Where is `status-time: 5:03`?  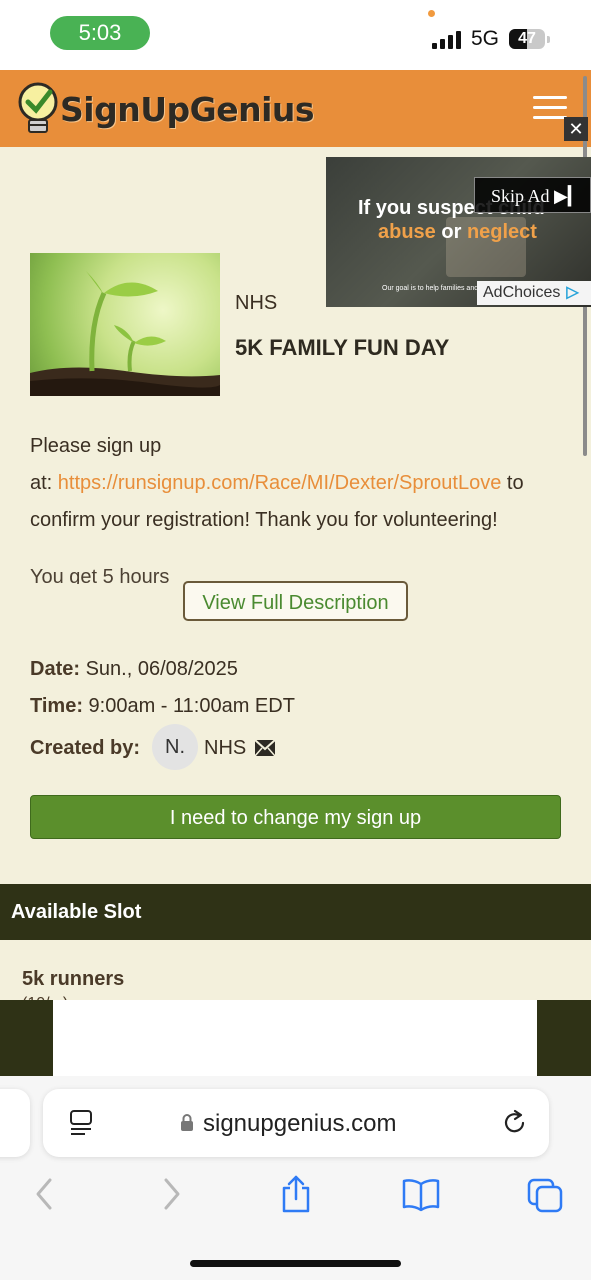
status-time: 5:03 is located at coordinates (100, 33).